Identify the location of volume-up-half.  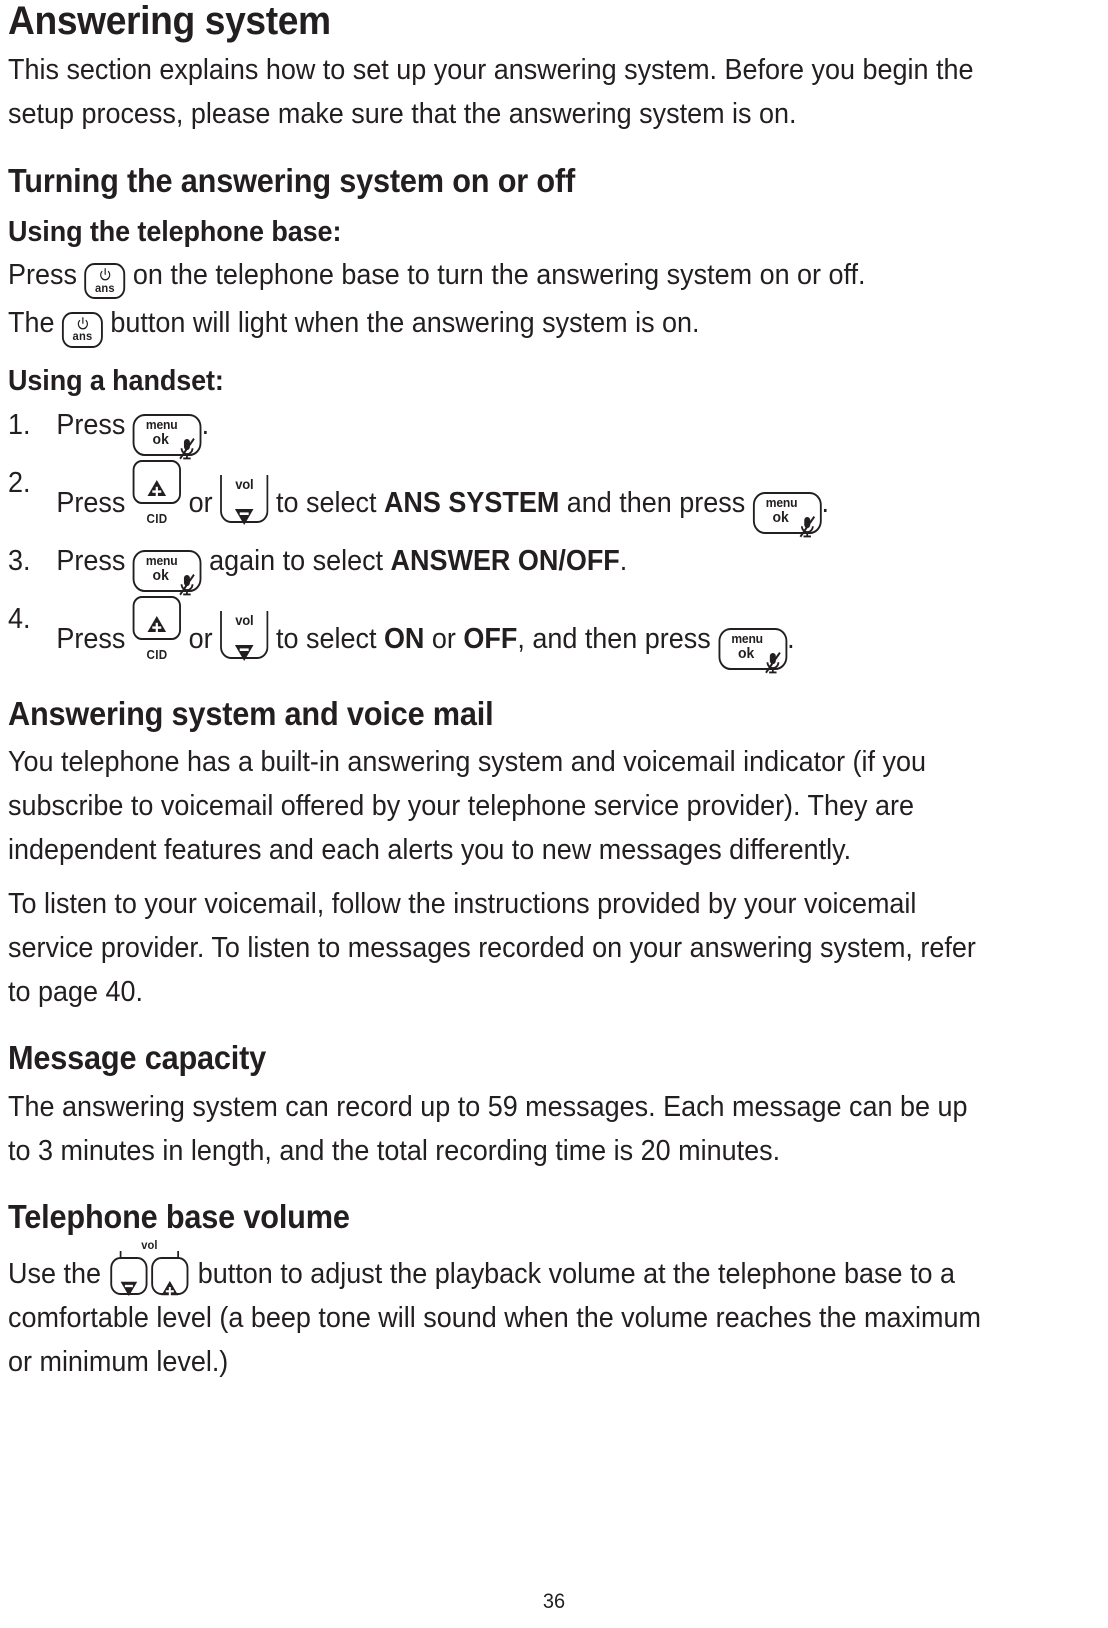
(170, 1276).